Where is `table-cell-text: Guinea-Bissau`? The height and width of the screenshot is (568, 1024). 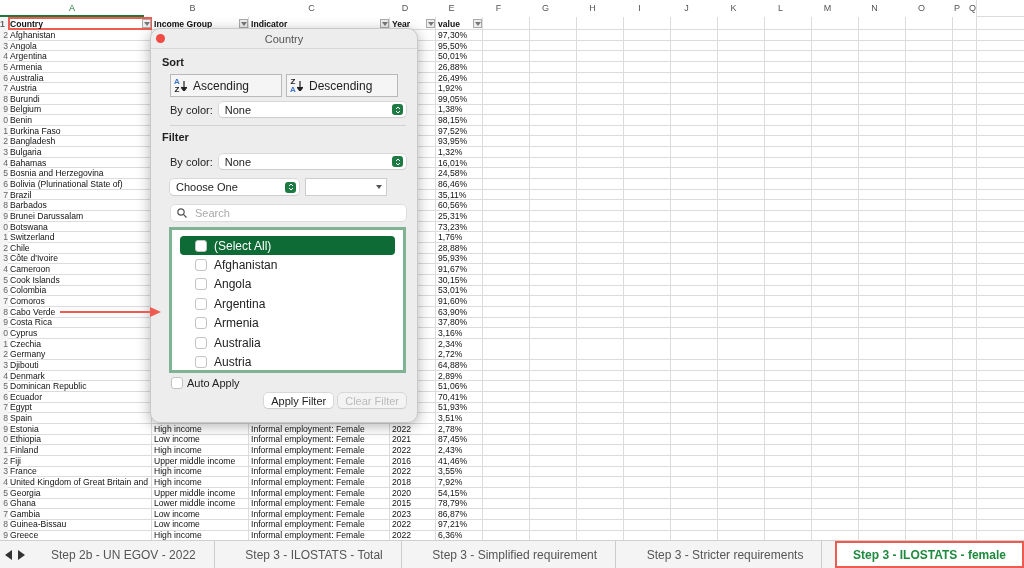
table-cell-text: Guinea-Bissau is located at coordinates (38, 525).